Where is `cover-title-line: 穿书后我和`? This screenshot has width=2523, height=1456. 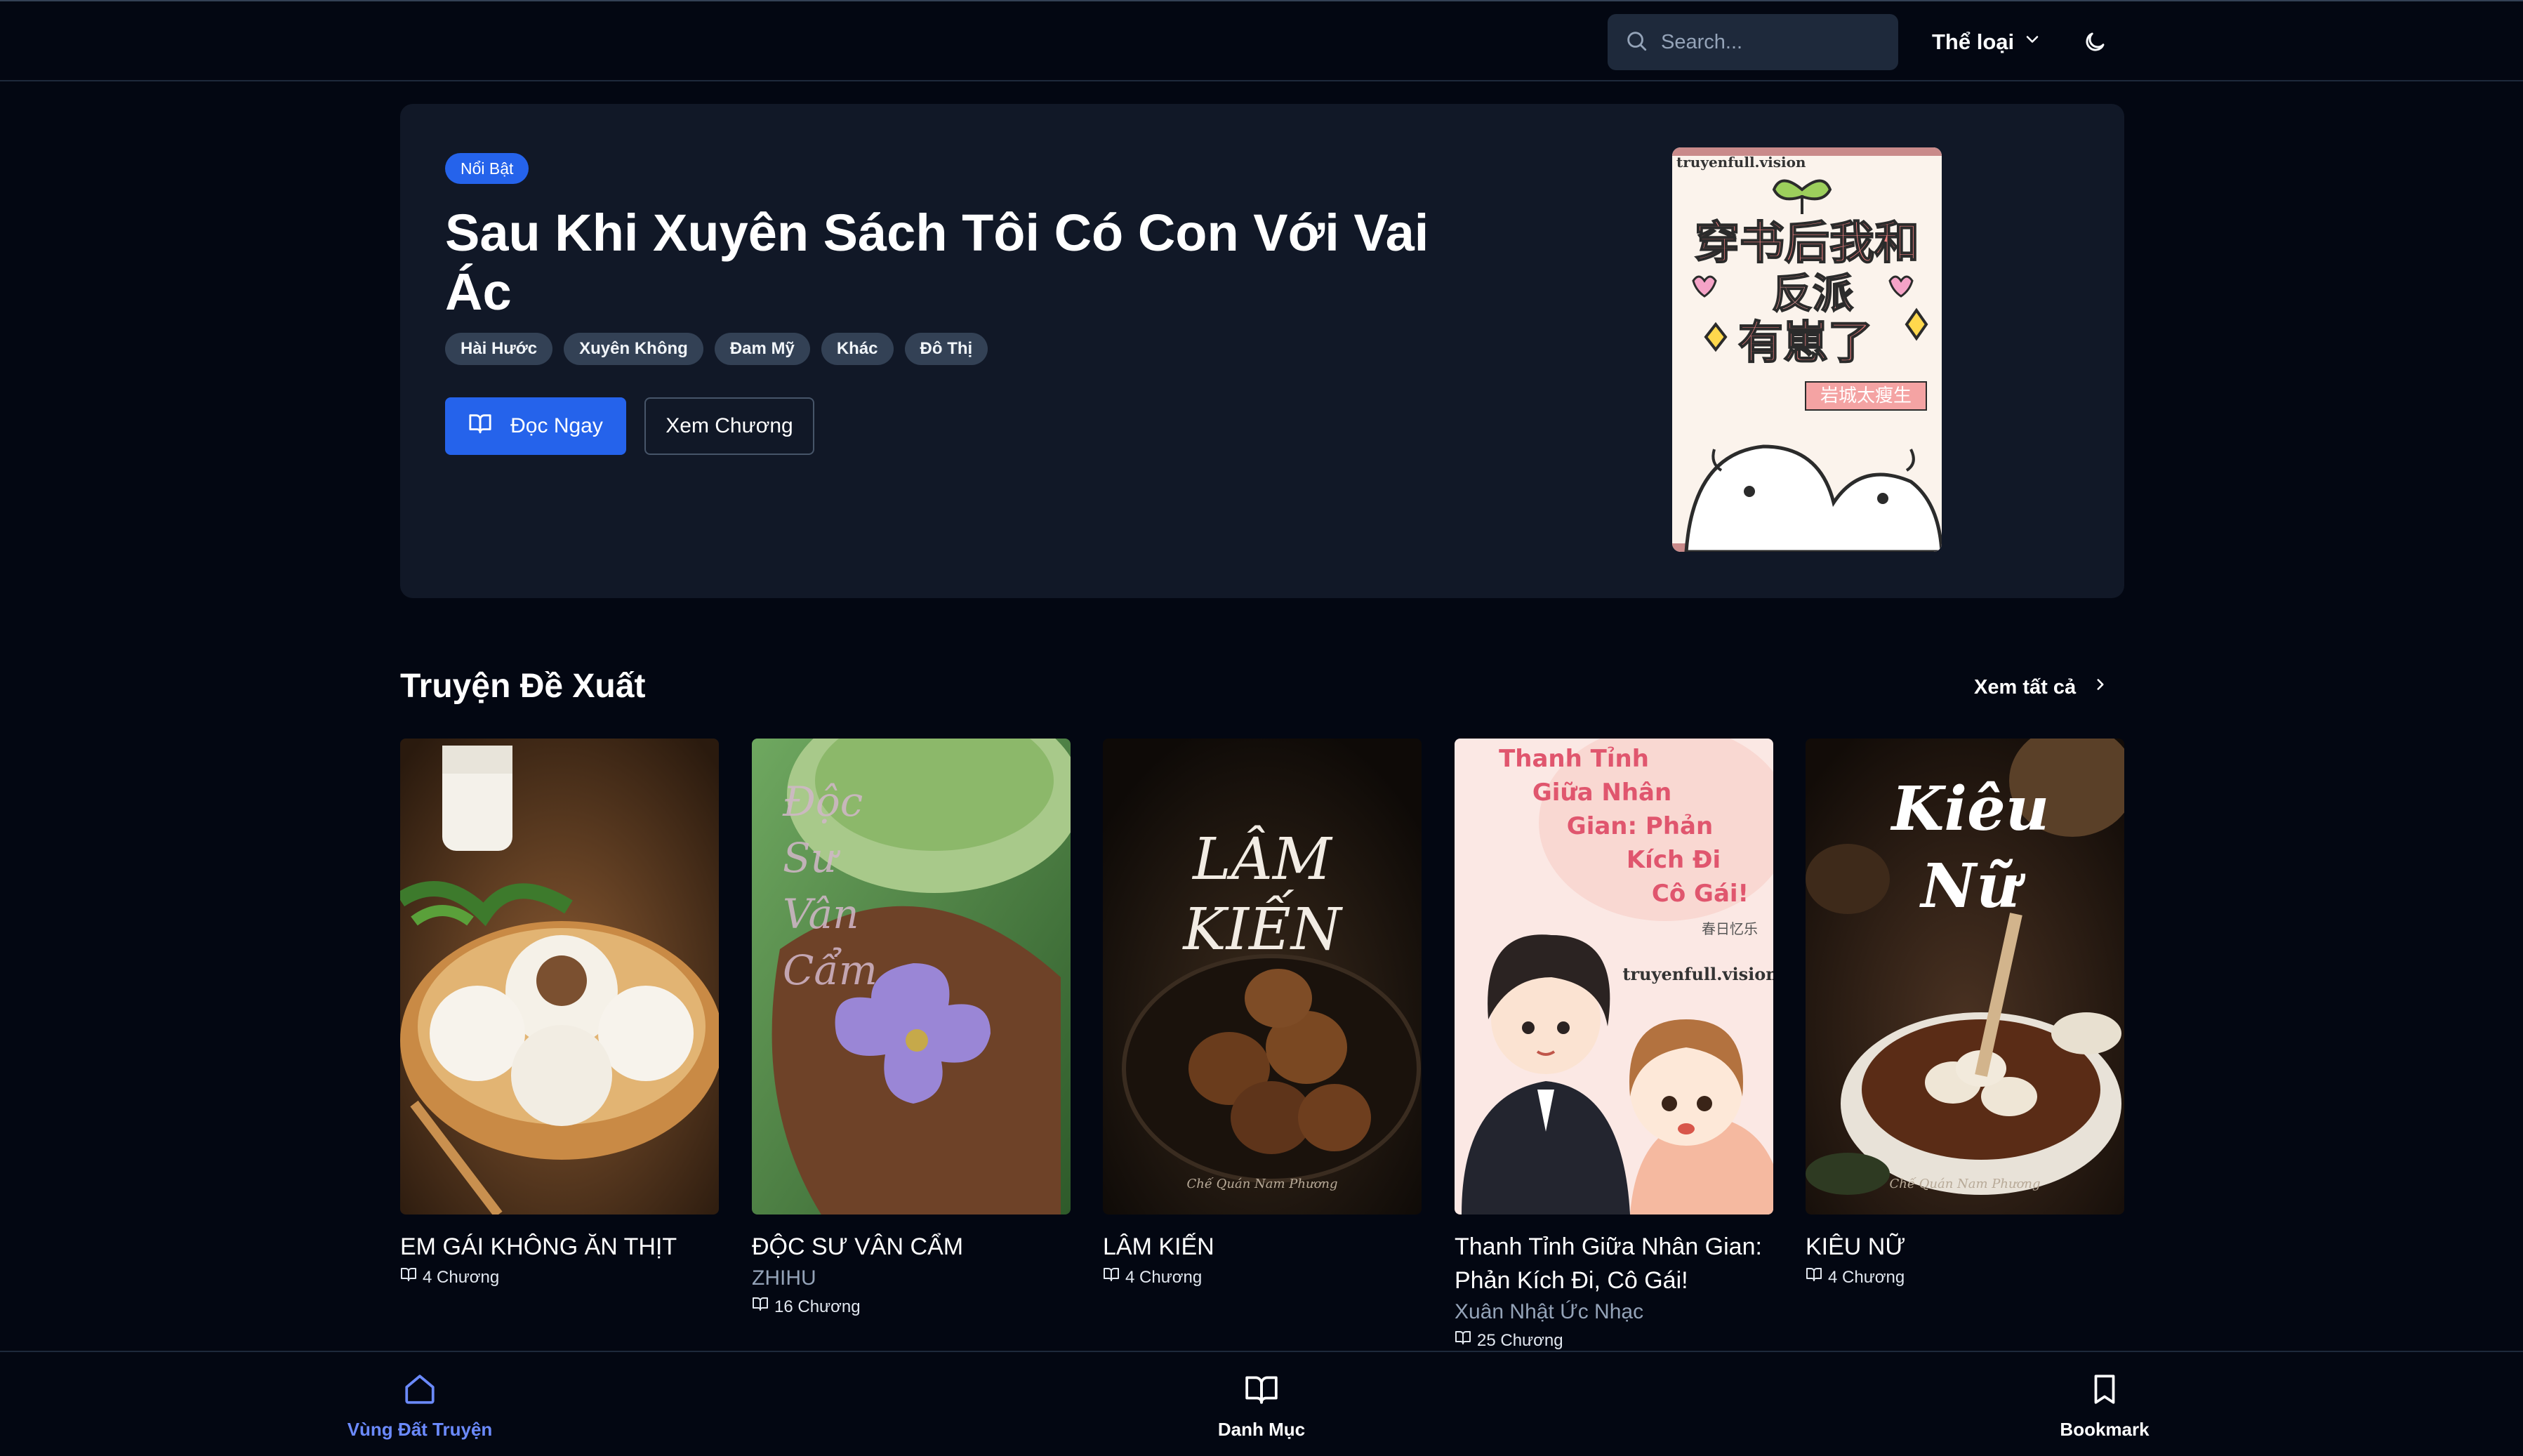
cover-title-line: 穿书后我和 is located at coordinates (1807, 244).